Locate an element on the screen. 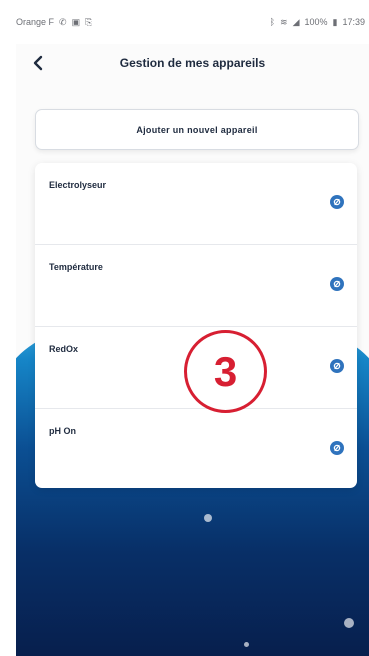 The width and height of the screenshot is (369, 656). app-header: Gestion de mes appareils is located at coordinates (192, 63).